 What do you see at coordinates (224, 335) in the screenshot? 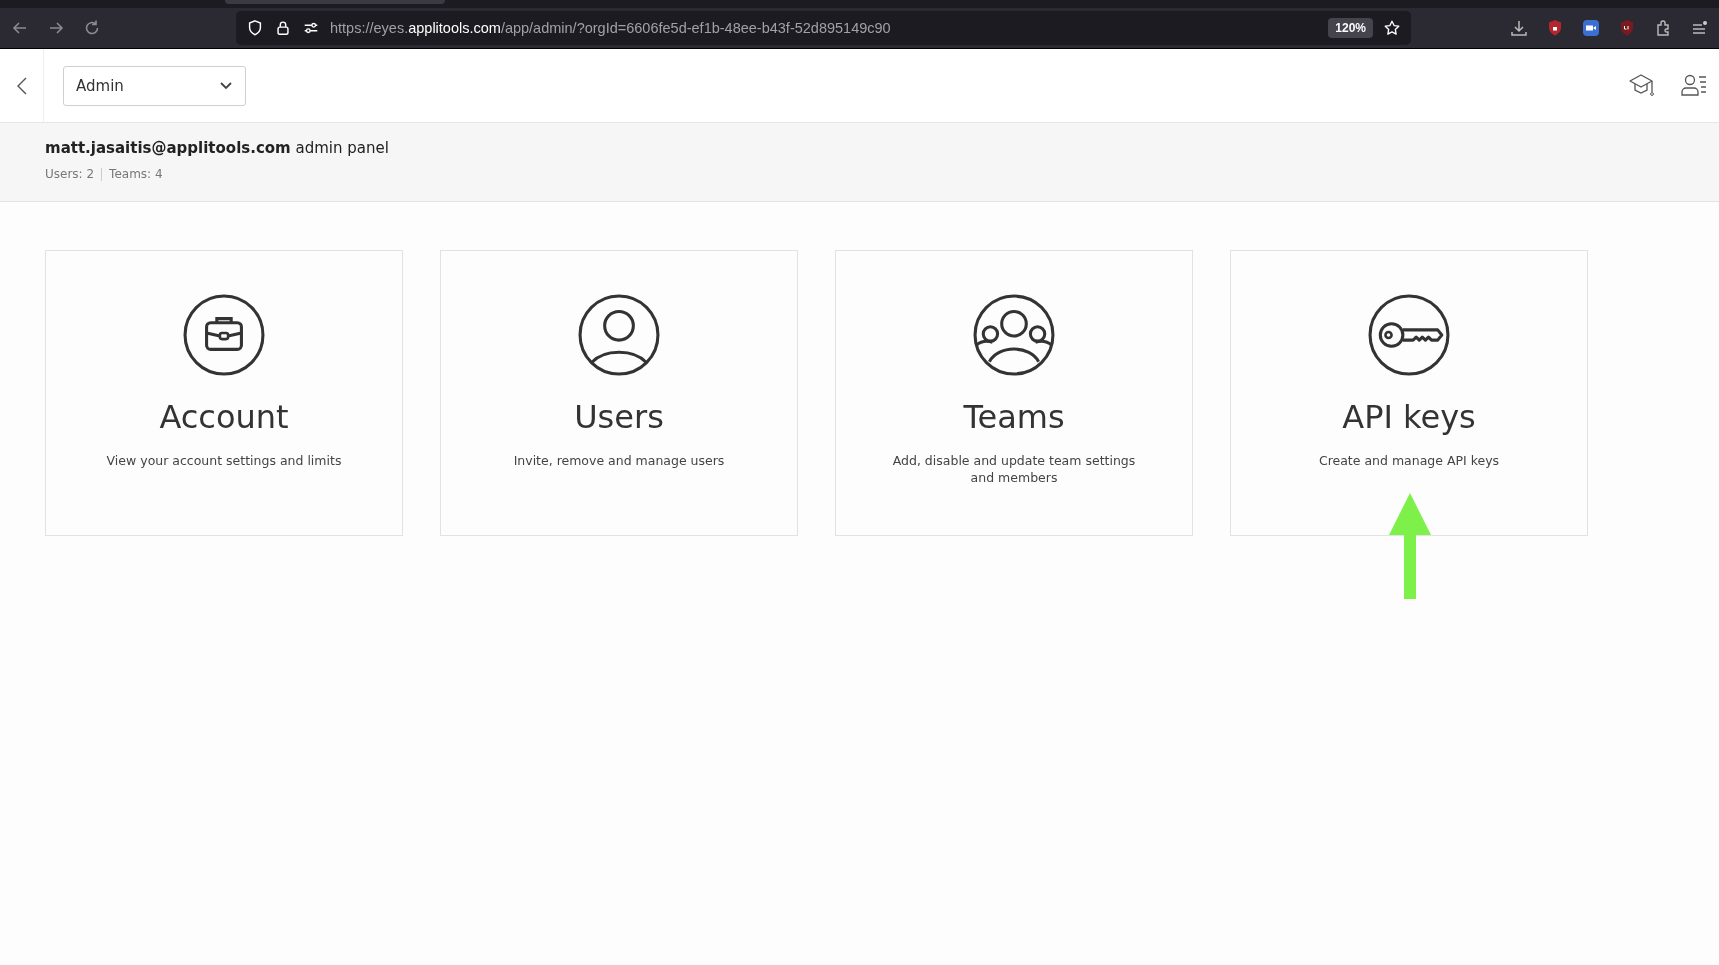
I see `briefcase-icon` at bounding box center [224, 335].